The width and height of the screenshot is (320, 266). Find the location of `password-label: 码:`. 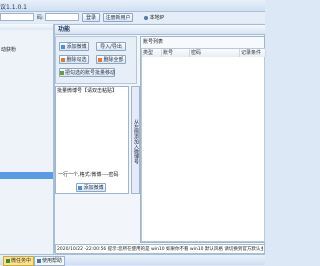

password-label: 码: is located at coordinates (40, 18).